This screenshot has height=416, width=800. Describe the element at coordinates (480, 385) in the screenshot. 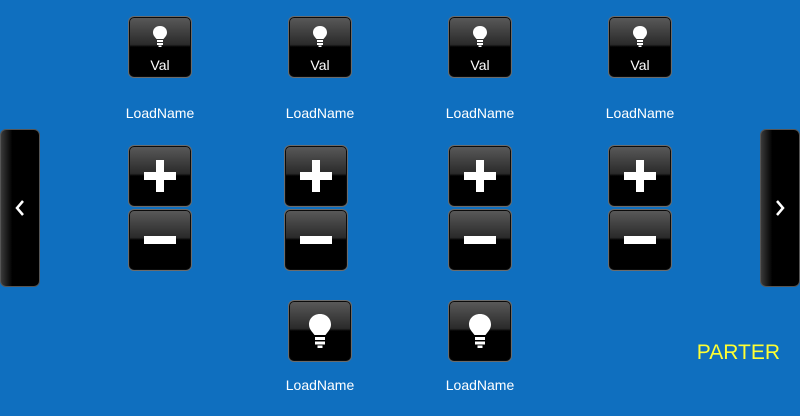

I see `load-name-6: LoadName` at that location.